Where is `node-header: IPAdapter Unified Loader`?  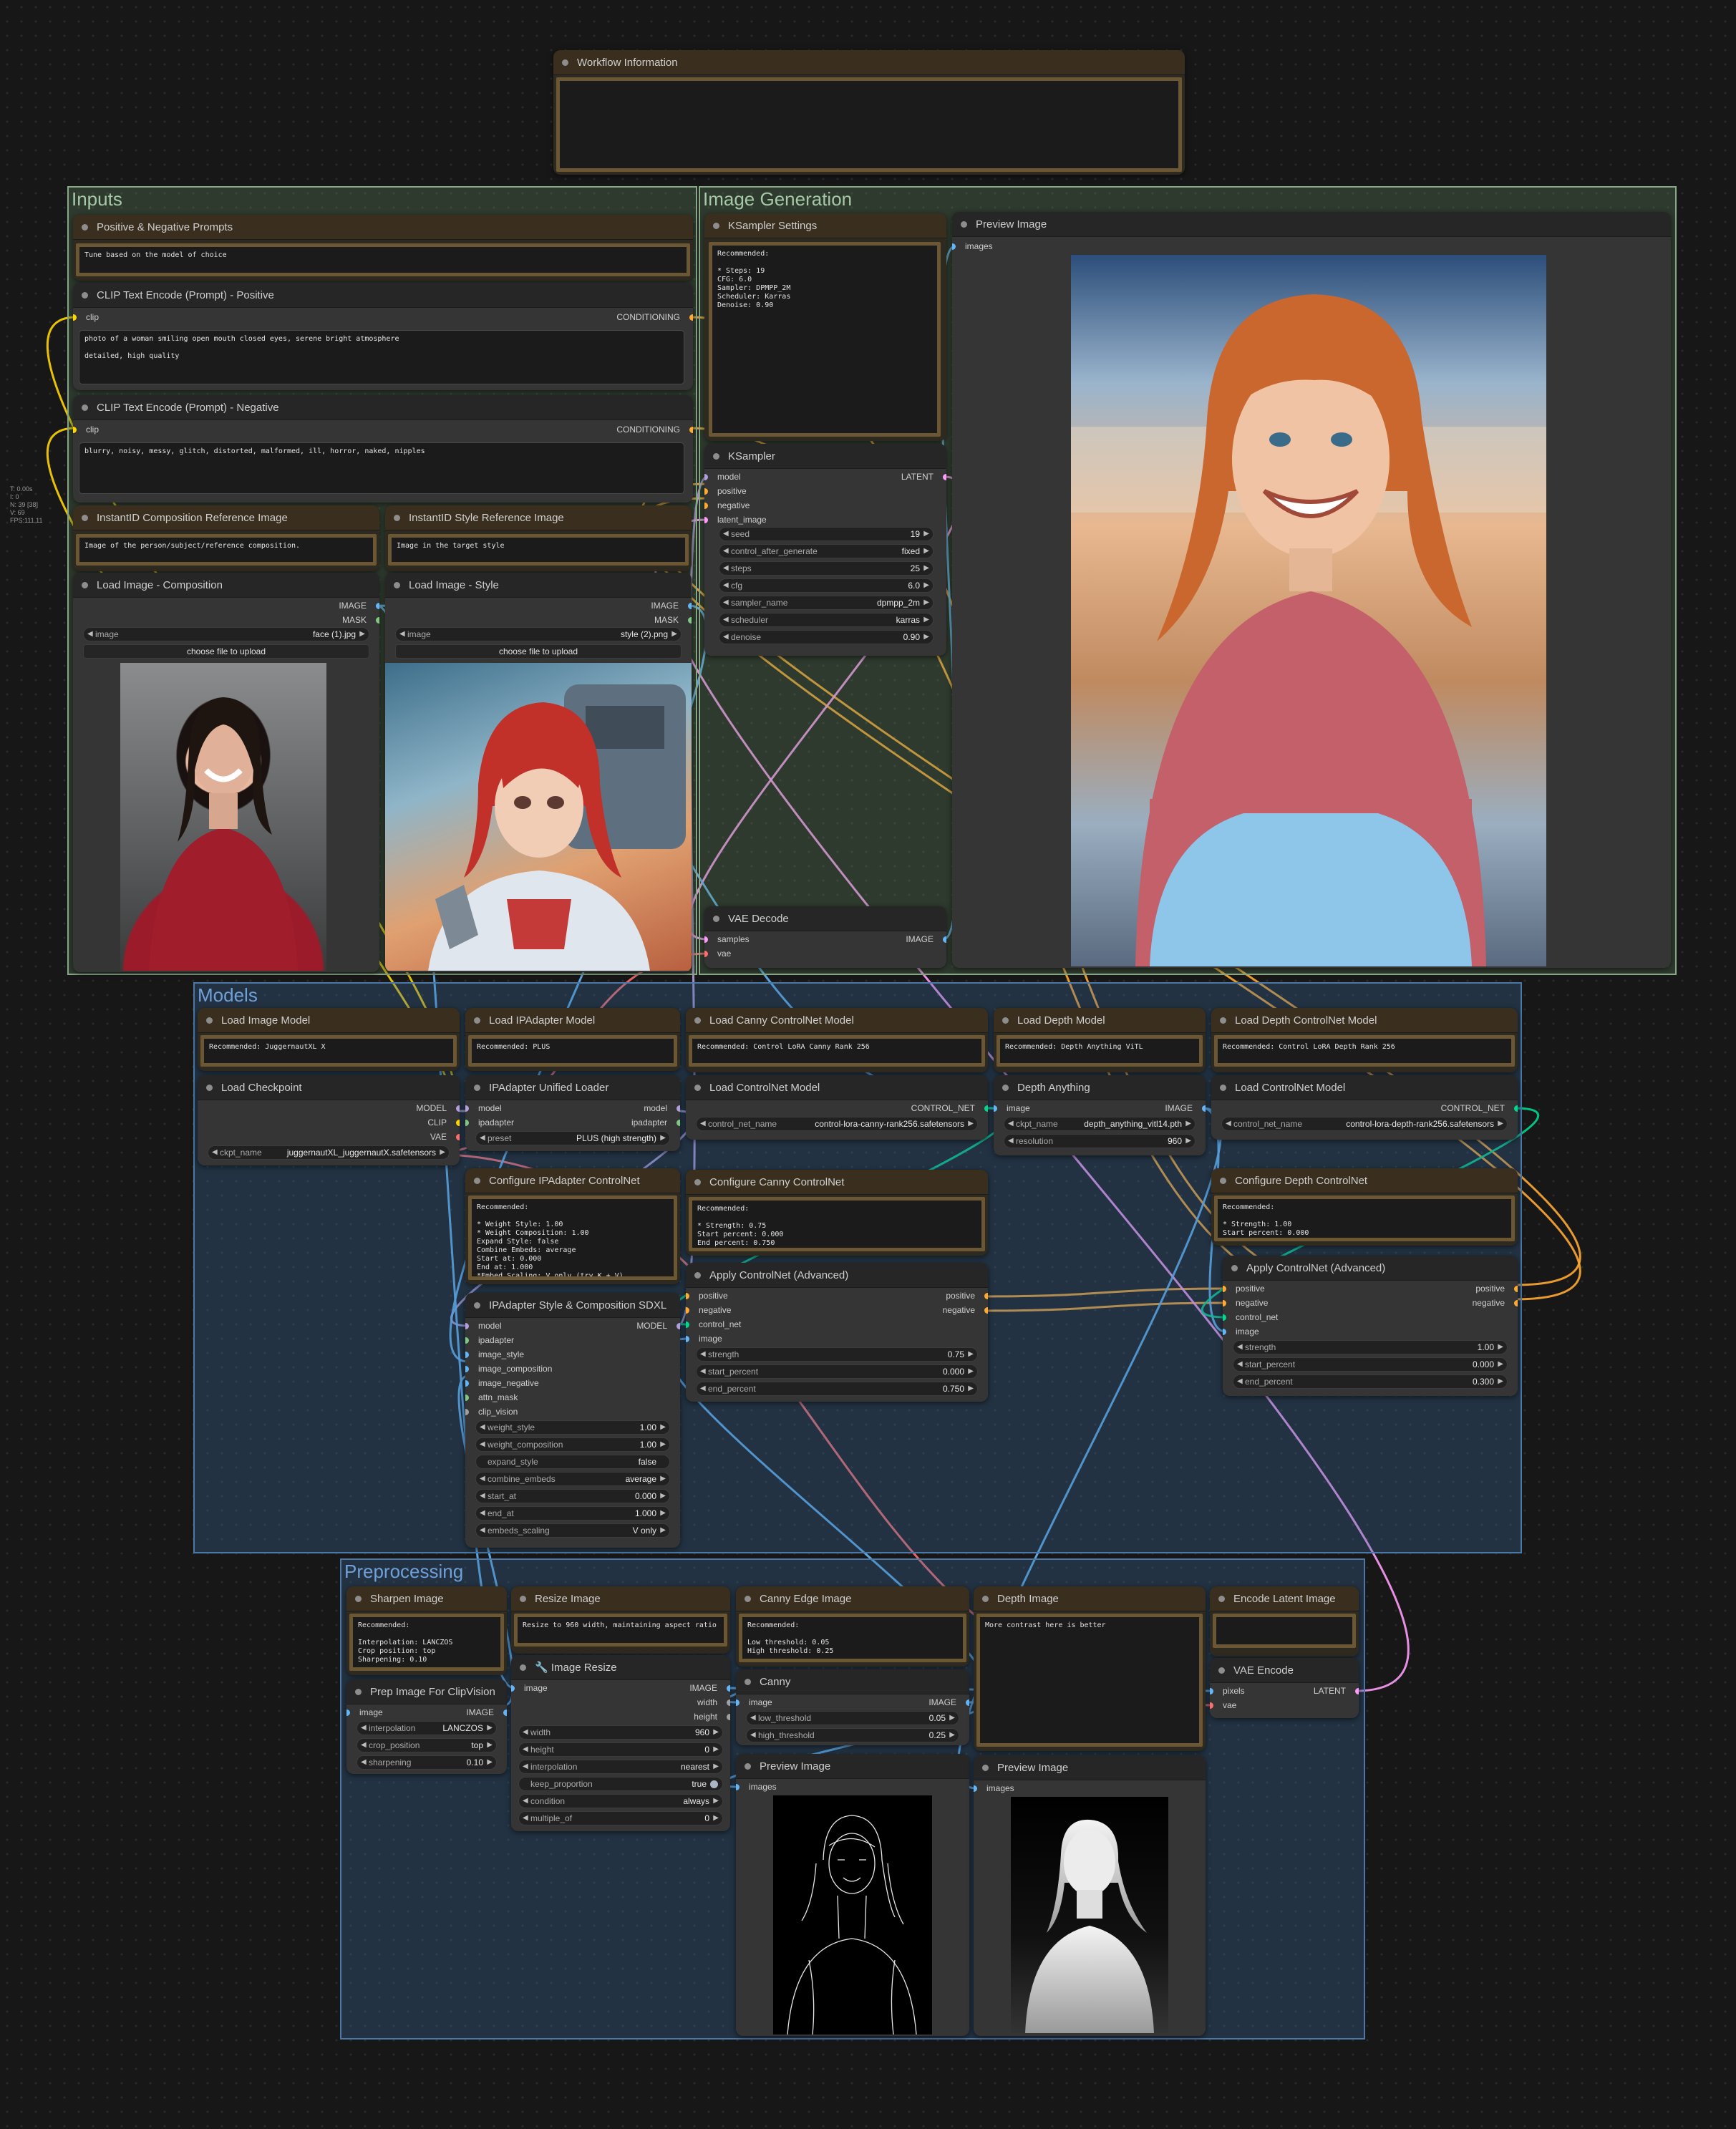 node-header: IPAdapter Unified Loader is located at coordinates (572, 1087).